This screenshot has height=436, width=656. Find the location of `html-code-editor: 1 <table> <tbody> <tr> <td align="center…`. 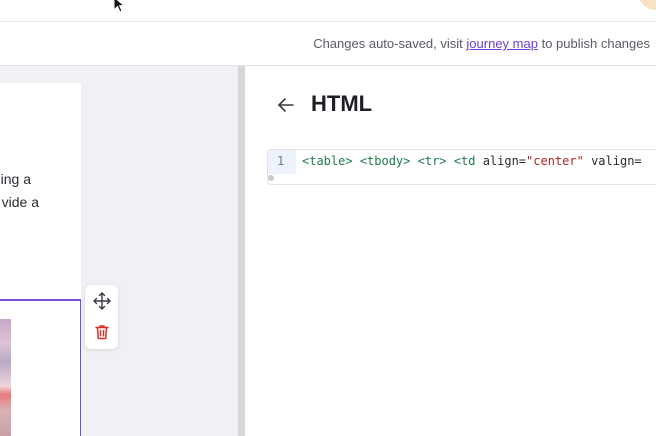

html-code-editor: 1 <table> <tbody> <tr> <td align="center… is located at coordinates (461, 167).